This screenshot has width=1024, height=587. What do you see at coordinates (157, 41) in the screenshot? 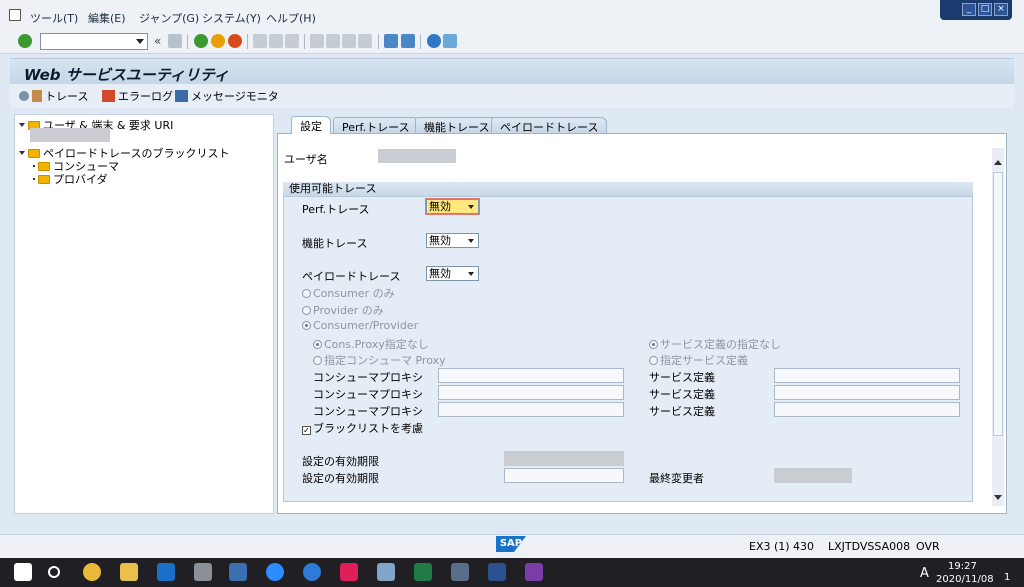
I see `back-arrows-icon: «` at bounding box center [157, 41].